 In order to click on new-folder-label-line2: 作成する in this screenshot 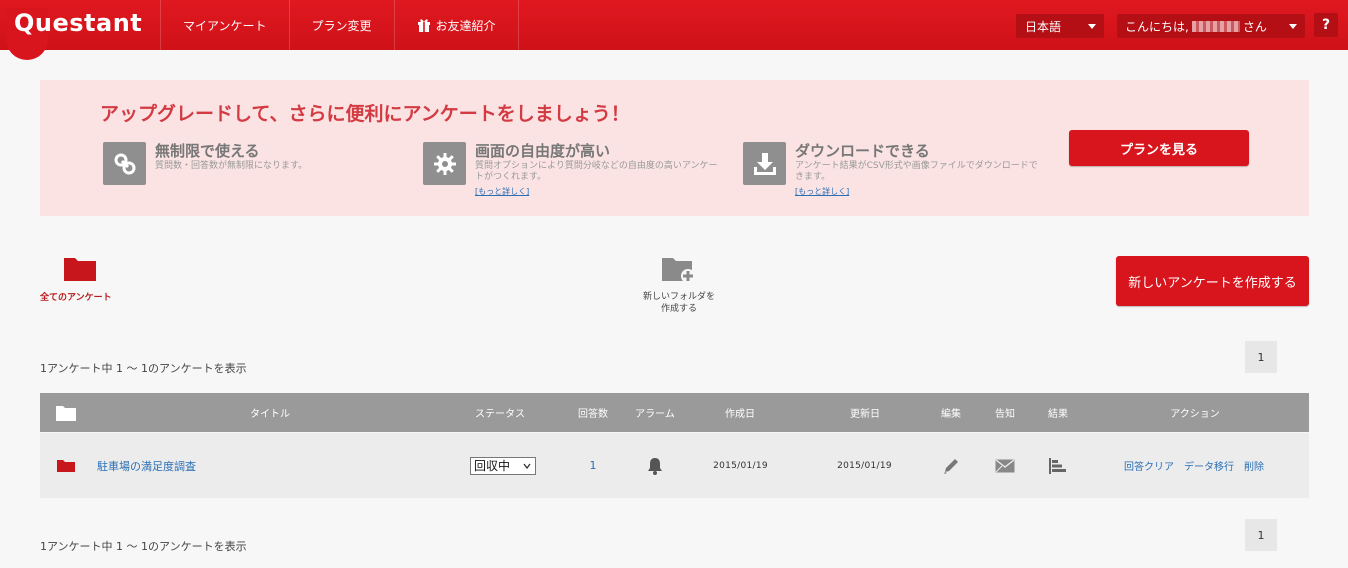, I will do `click(678, 309)`.